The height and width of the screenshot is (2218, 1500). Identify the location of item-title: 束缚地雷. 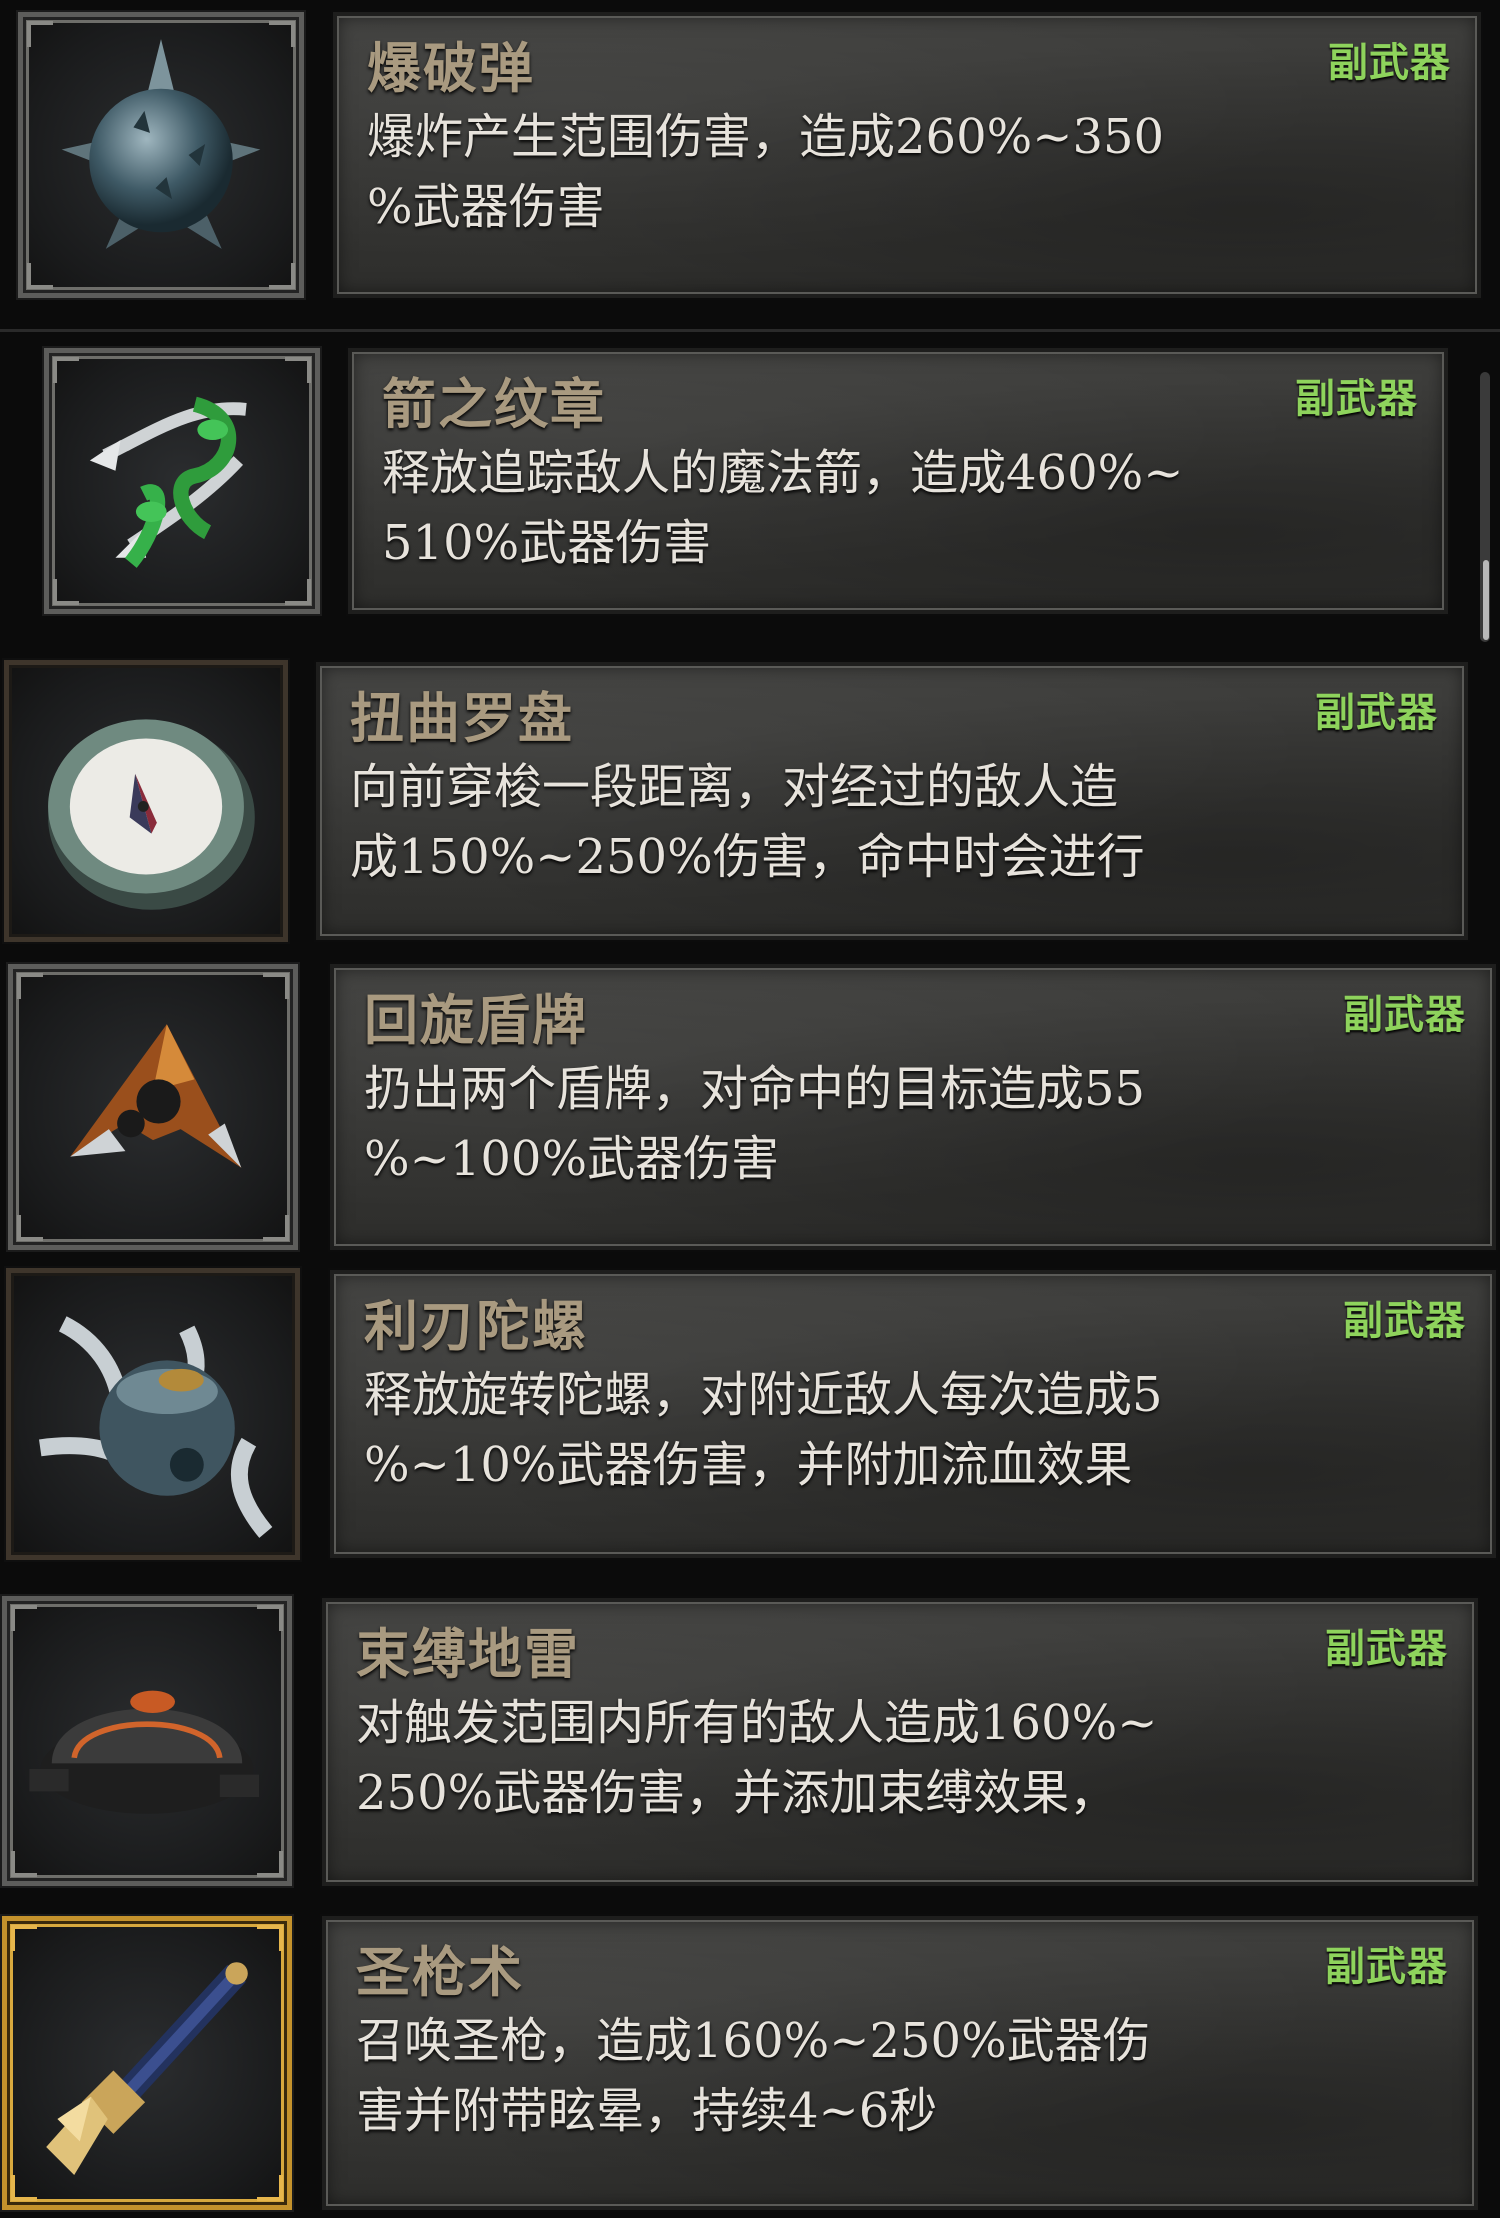
(468, 1654).